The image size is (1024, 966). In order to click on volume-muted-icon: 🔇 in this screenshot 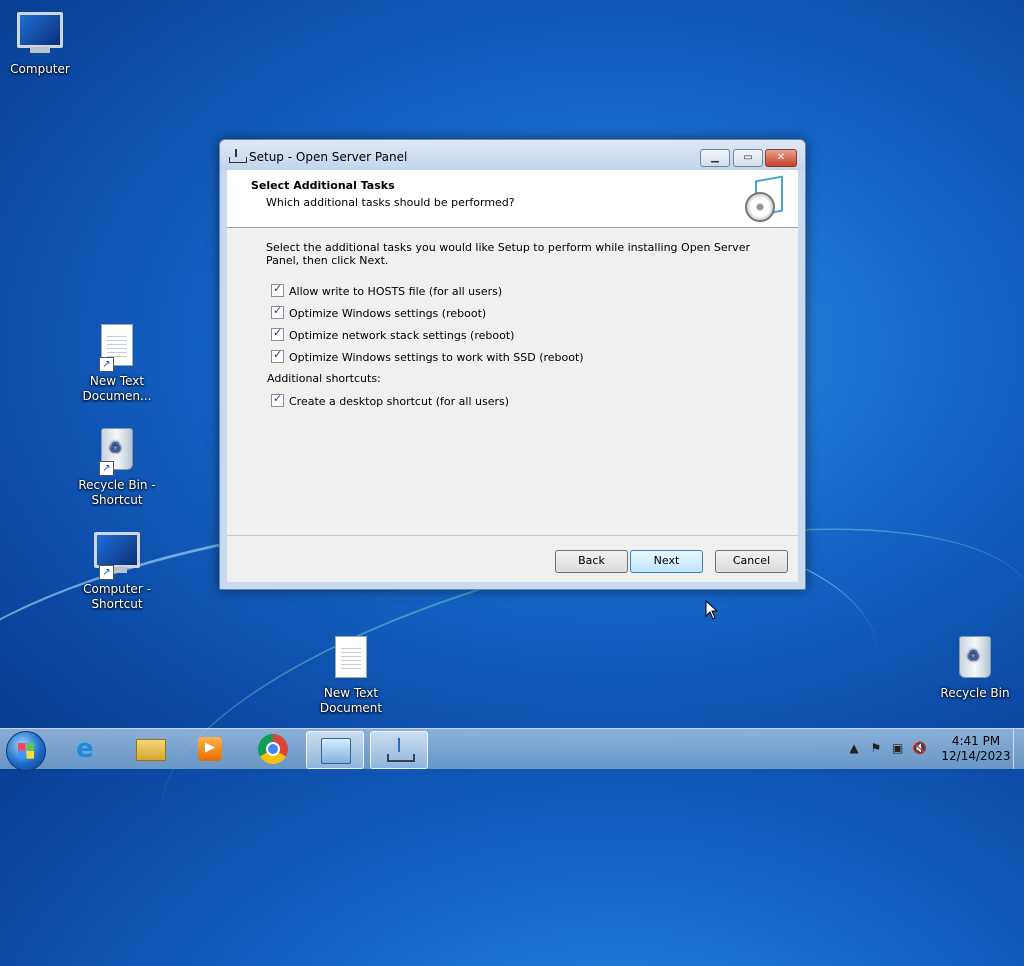, I will do `click(919, 748)`.